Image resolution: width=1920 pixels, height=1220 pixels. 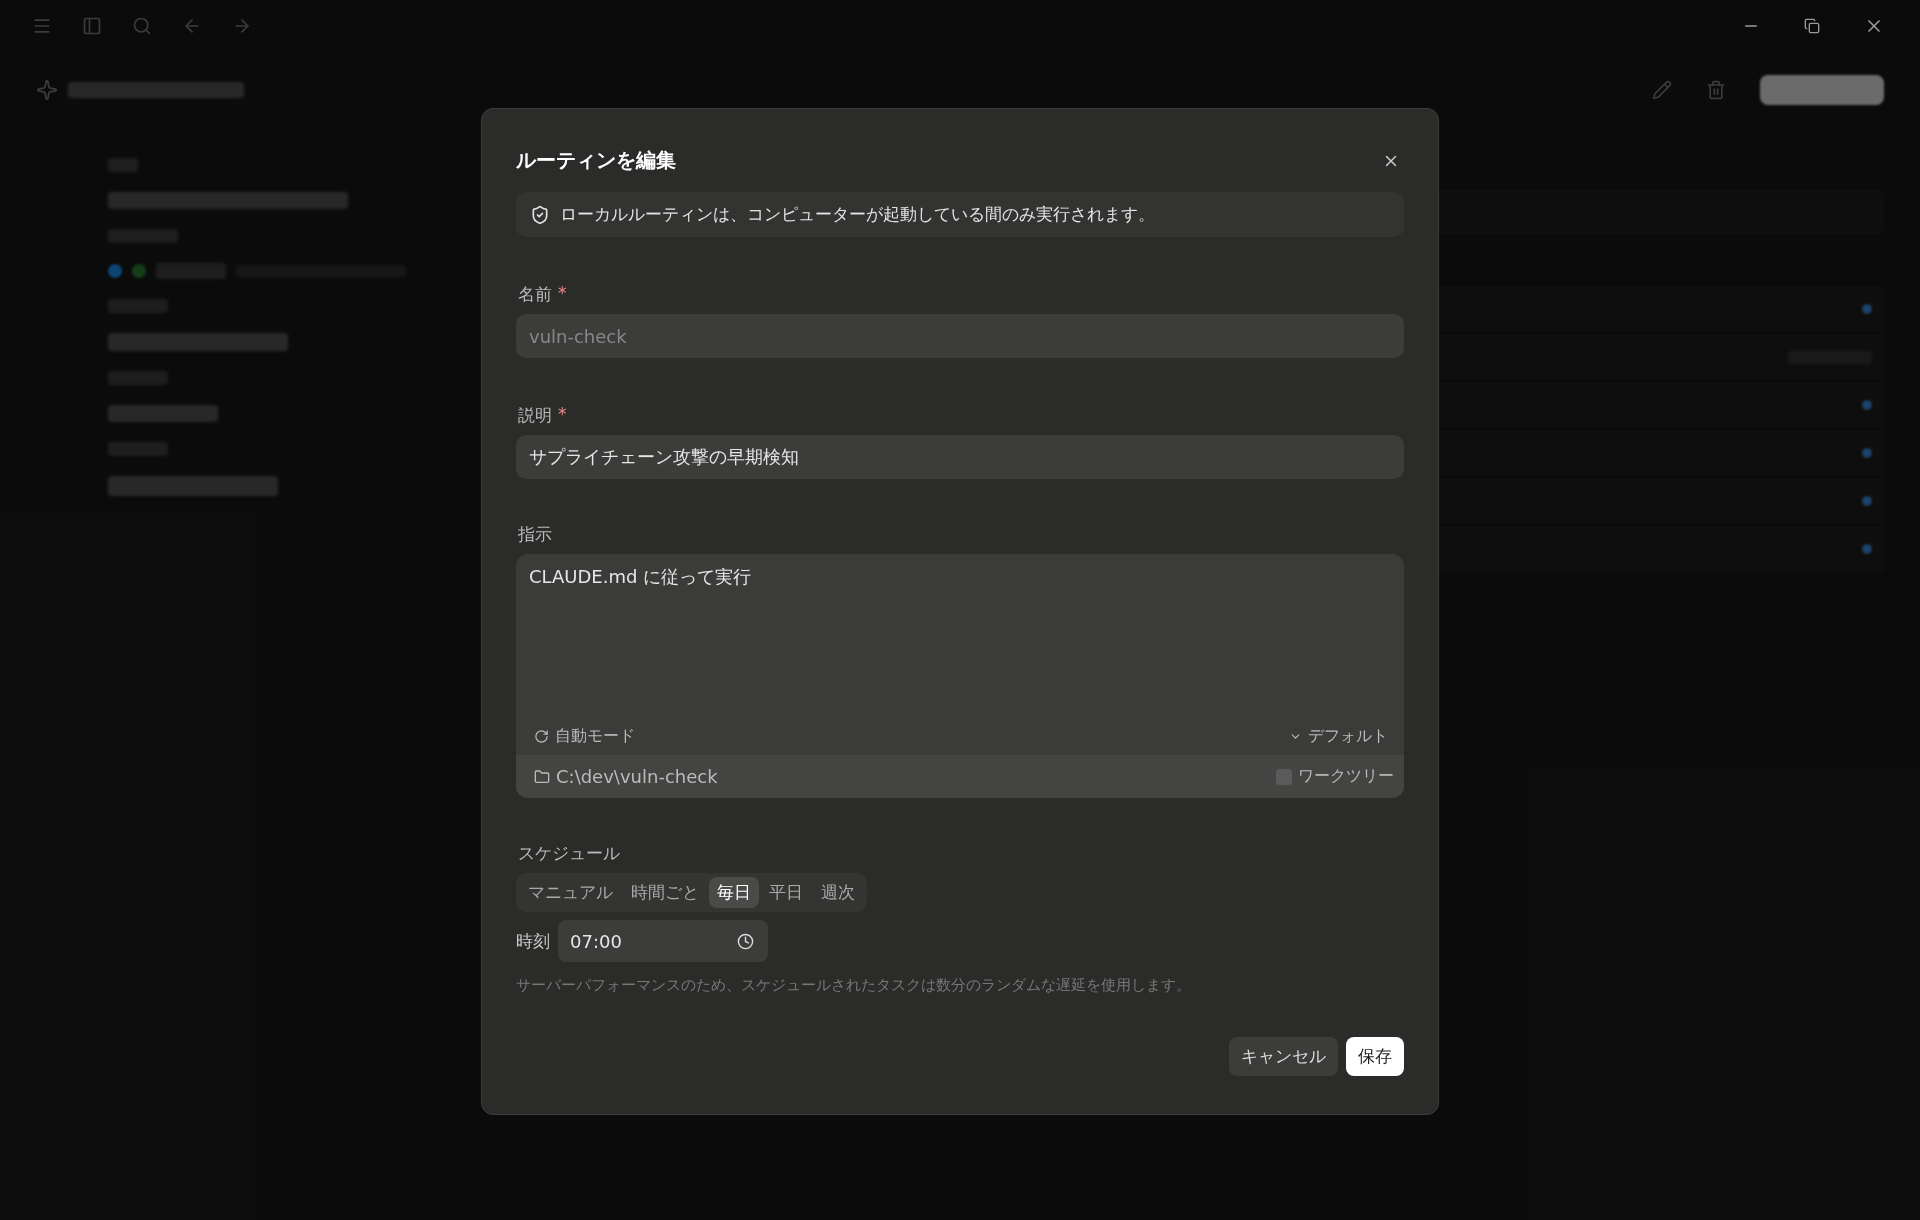 I want to click on run-now-button, so click(x=1822, y=90).